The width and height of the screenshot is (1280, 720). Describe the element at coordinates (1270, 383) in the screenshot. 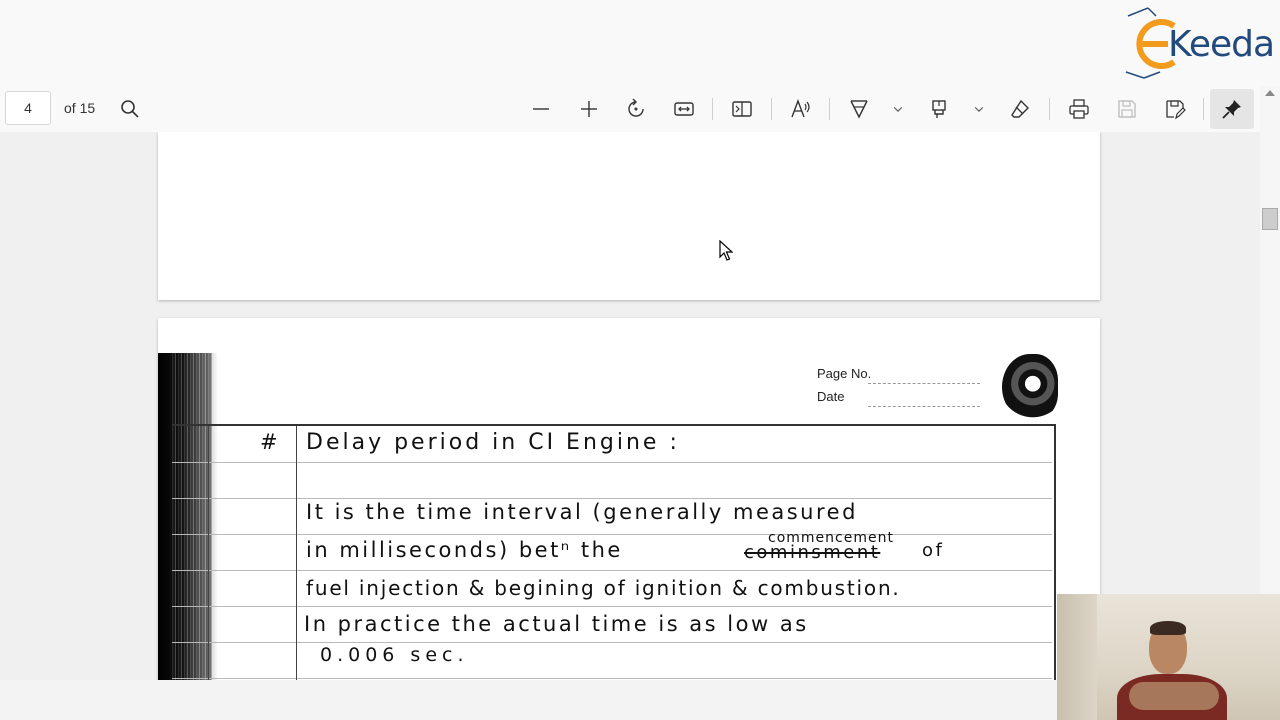

I see `vertical-scrollbar` at that location.